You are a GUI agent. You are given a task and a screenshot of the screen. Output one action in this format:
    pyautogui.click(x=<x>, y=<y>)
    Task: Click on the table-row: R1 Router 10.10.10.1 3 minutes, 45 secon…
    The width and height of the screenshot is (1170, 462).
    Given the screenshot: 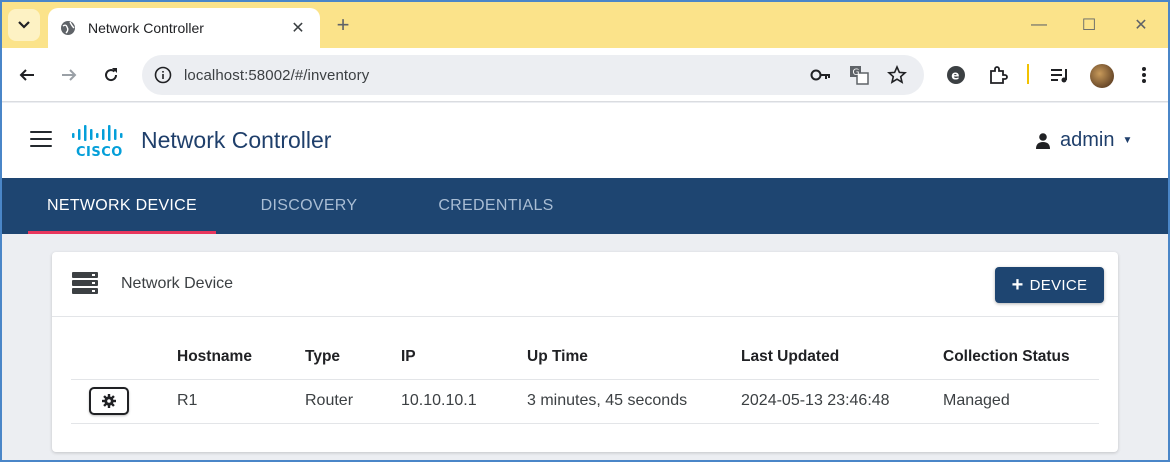 What is the action you would take?
    pyautogui.click(x=585, y=401)
    